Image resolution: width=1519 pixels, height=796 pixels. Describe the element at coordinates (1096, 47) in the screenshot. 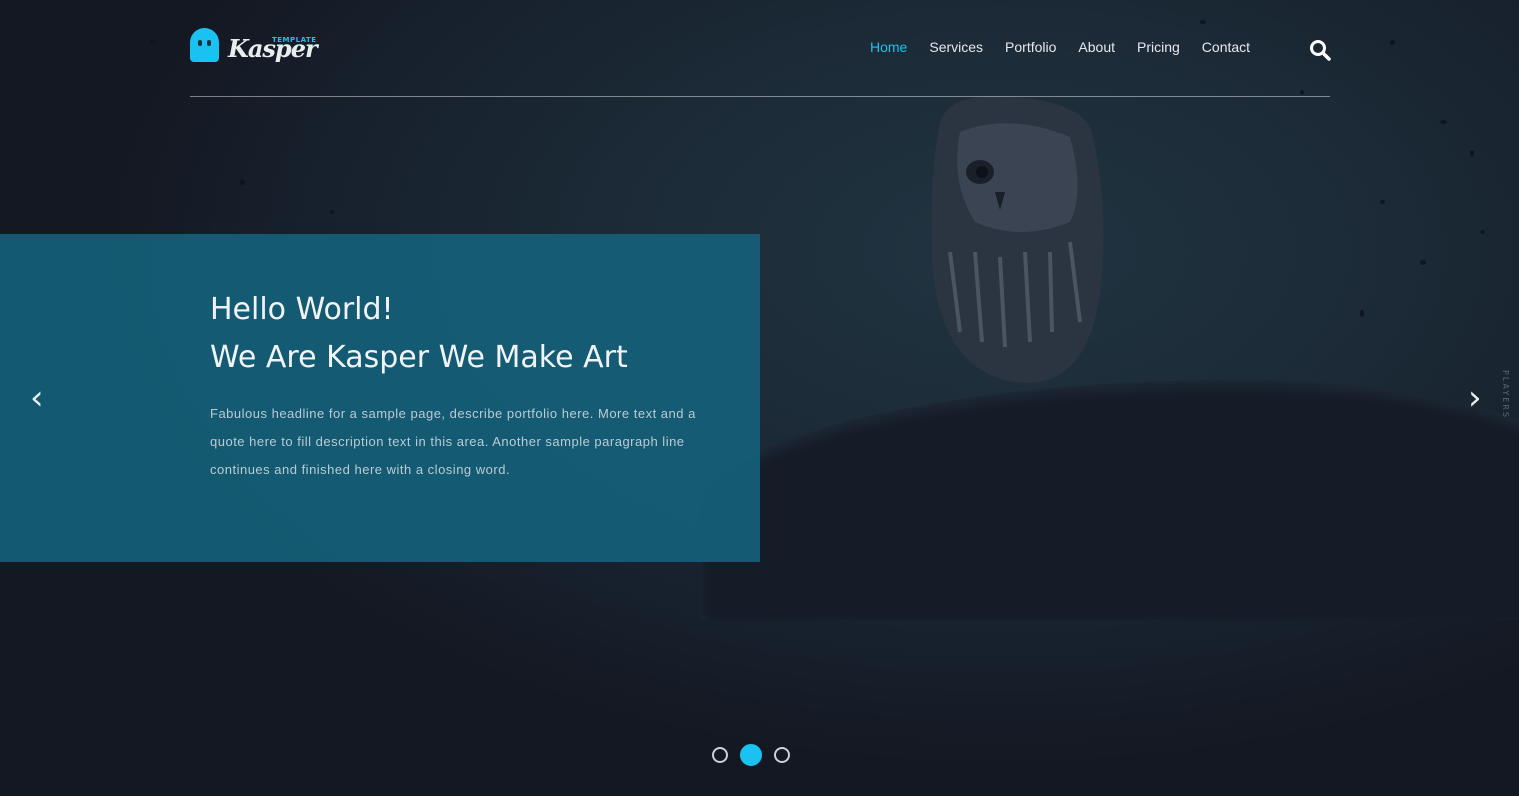

I see `nav-item-about: About` at that location.